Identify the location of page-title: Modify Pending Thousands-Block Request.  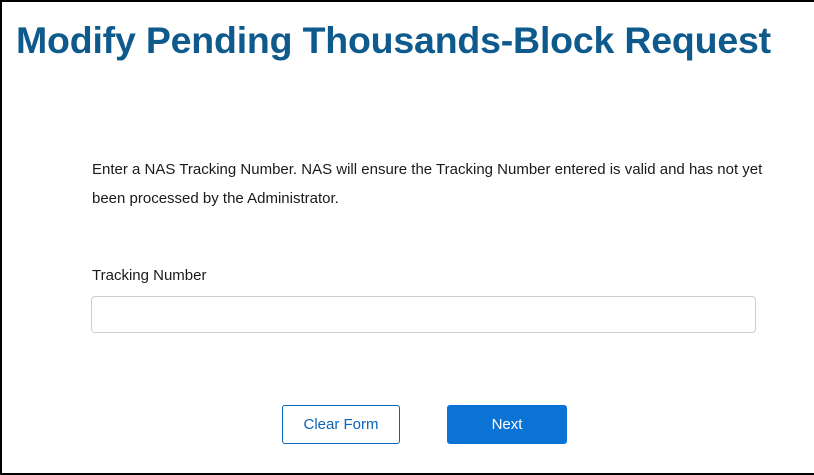
(393, 40).